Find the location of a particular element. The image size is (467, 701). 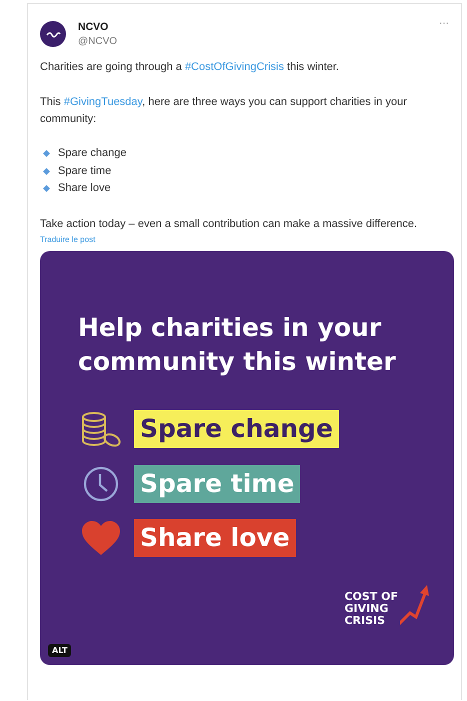

author-handle: @NCVO is located at coordinates (98, 41).